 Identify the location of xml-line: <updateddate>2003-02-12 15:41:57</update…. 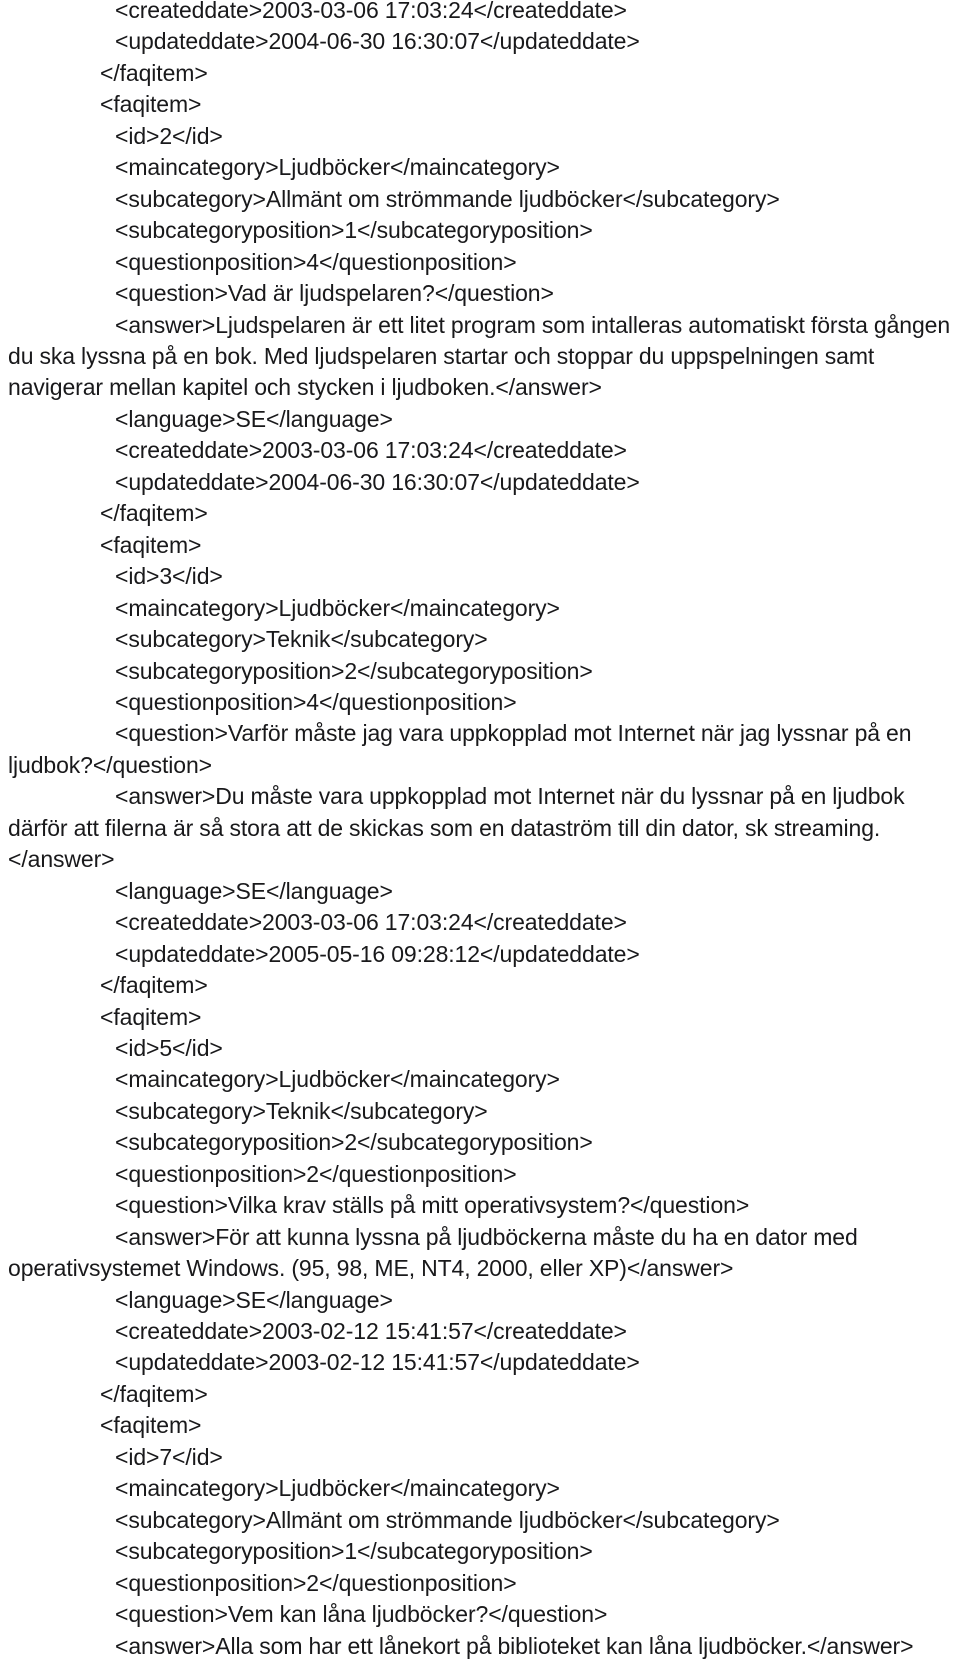
(377, 1362).